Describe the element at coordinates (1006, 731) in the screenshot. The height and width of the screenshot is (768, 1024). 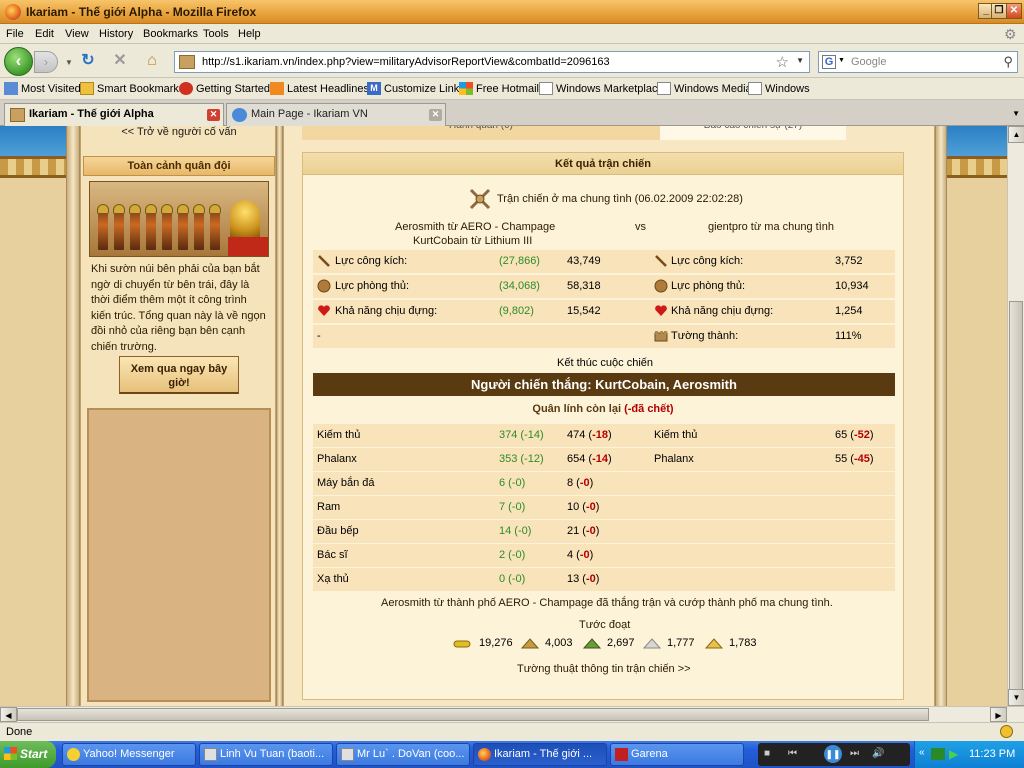
I see `status-smiley-icon` at that location.